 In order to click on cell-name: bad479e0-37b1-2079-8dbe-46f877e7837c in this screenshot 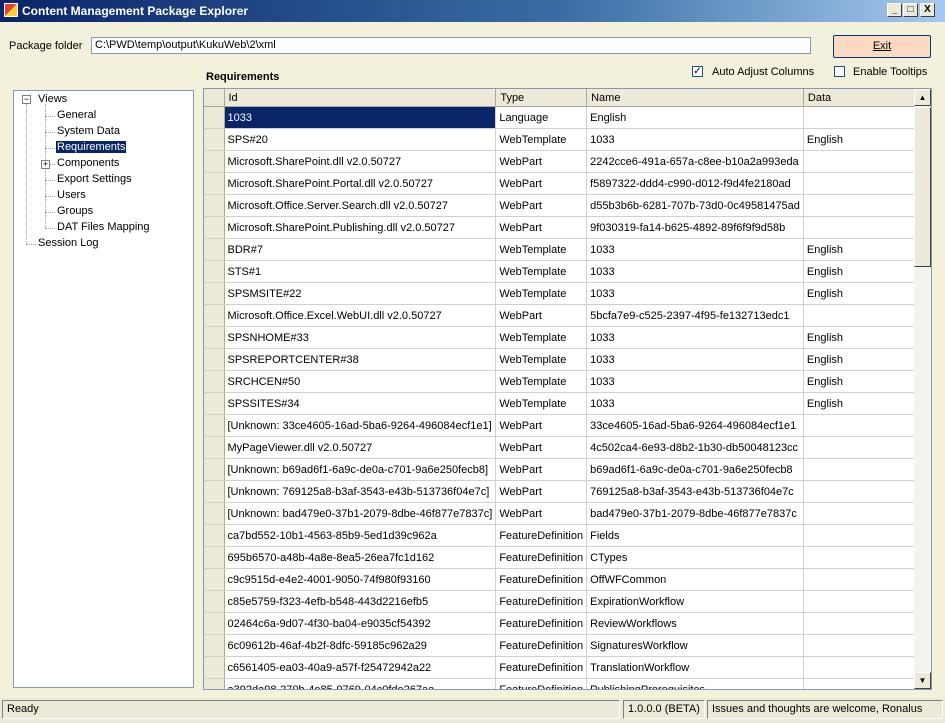, I will do `click(695, 513)`.